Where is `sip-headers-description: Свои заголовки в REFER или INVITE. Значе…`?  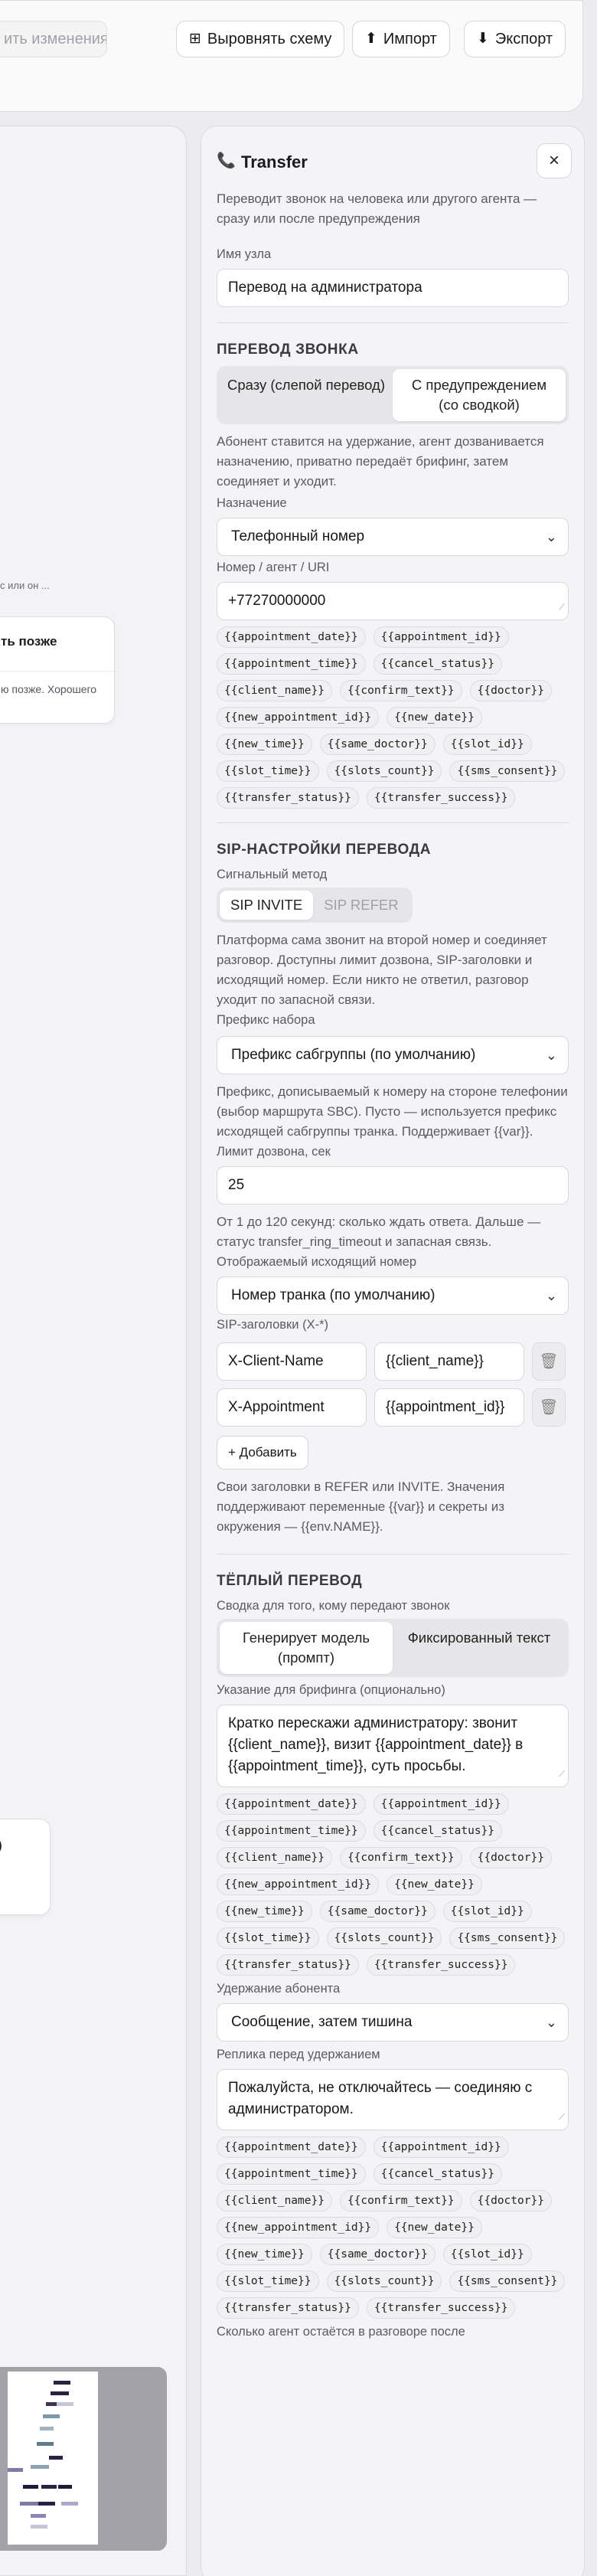
sip-headers-description: Свои заголовки в REFER или INVITE. Значе… is located at coordinates (361, 1506).